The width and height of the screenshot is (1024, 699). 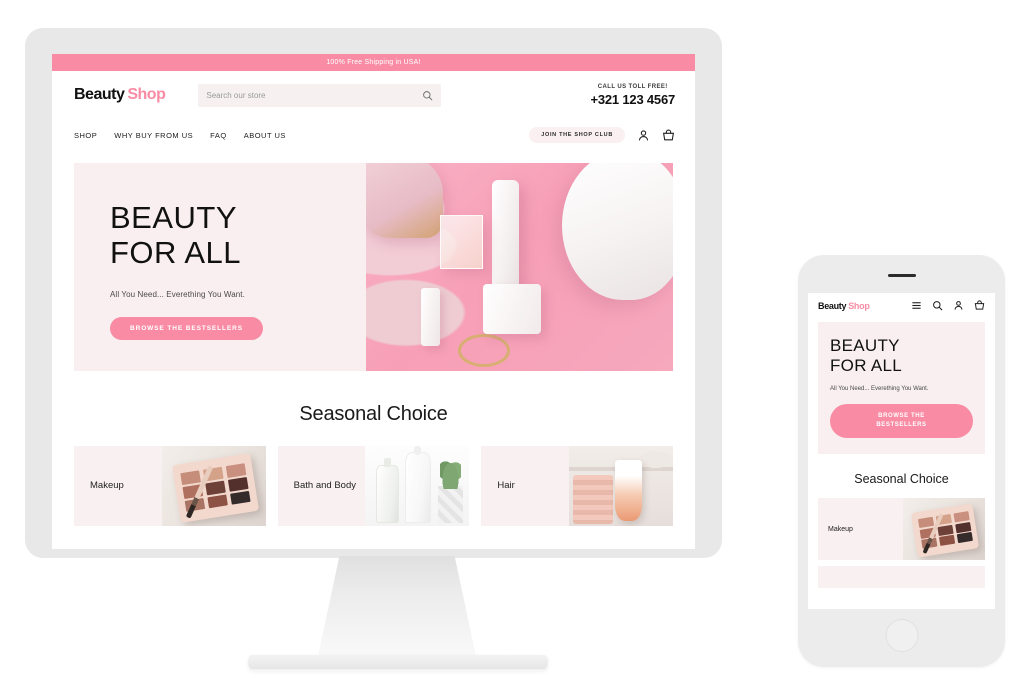 What do you see at coordinates (632, 99) in the screenshot?
I see `contact-number: +321 123 4567` at bounding box center [632, 99].